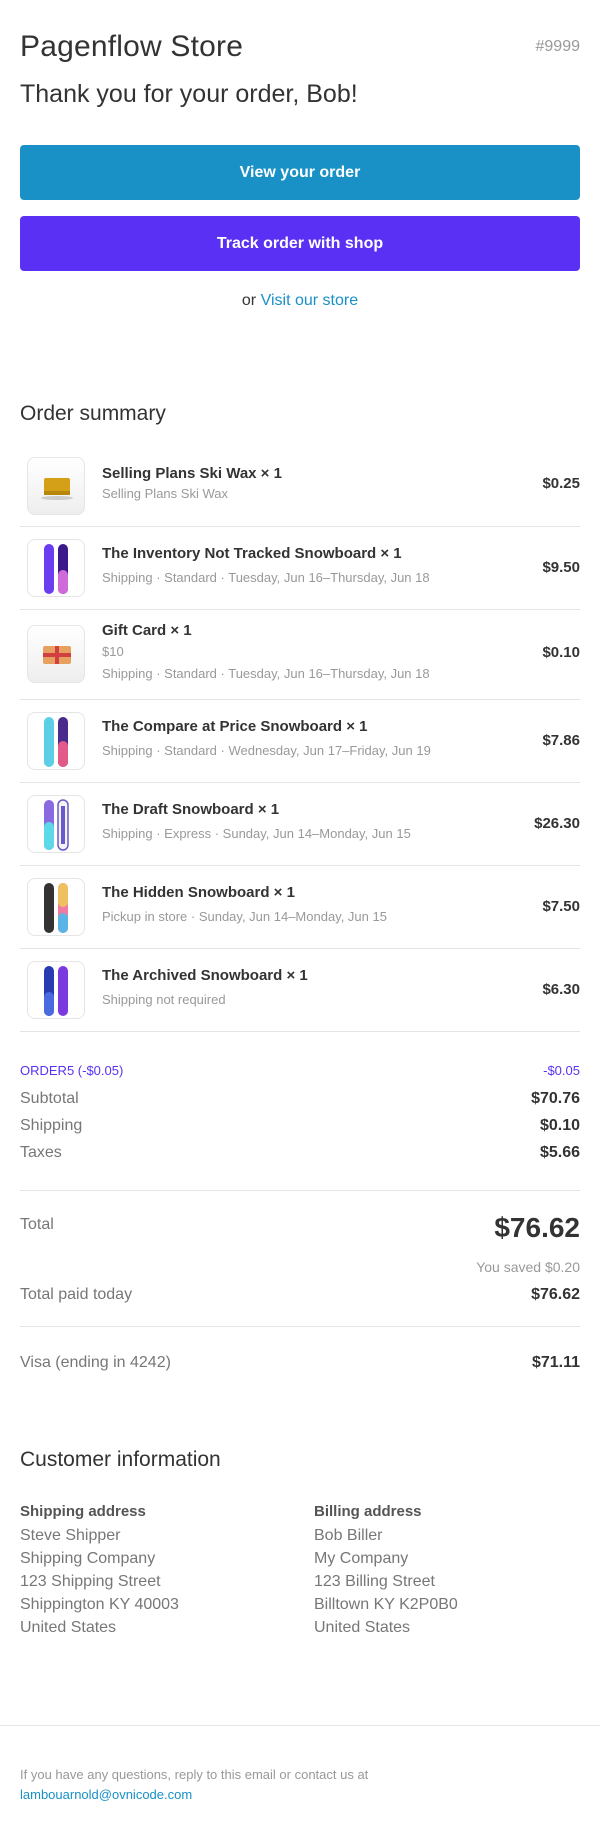 The width and height of the screenshot is (600, 1842). What do you see at coordinates (72, 1070) in the screenshot?
I see `discount-code: ORDER5 (-$0.05)` at bounding box center [72, 1070].